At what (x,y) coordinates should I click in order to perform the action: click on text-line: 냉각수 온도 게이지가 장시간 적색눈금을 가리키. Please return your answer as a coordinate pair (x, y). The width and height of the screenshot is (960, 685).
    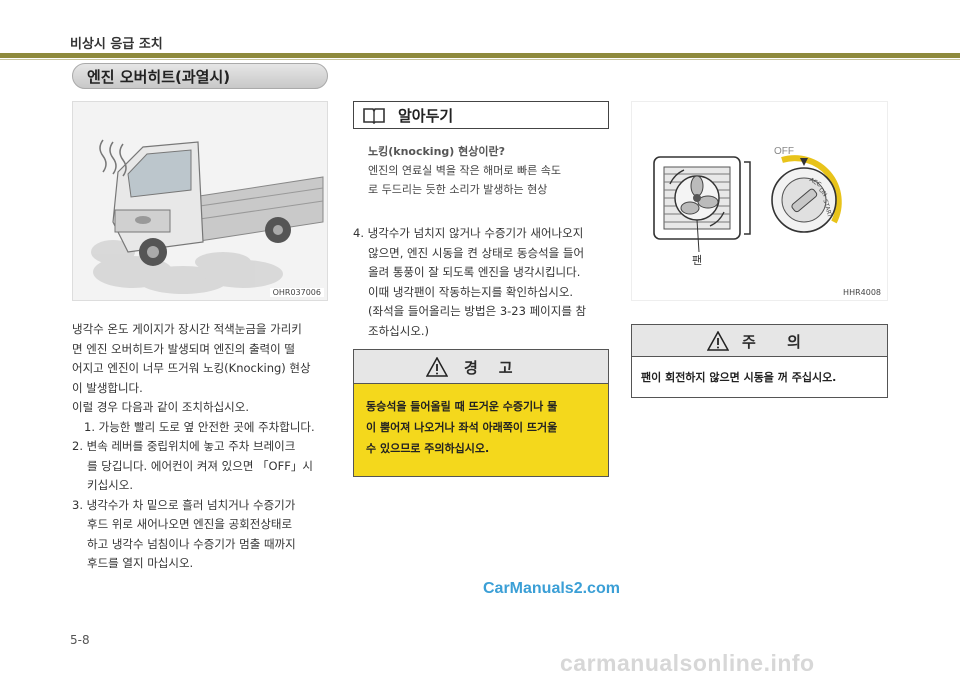
    Looking at the image, I should click on (187, 329).